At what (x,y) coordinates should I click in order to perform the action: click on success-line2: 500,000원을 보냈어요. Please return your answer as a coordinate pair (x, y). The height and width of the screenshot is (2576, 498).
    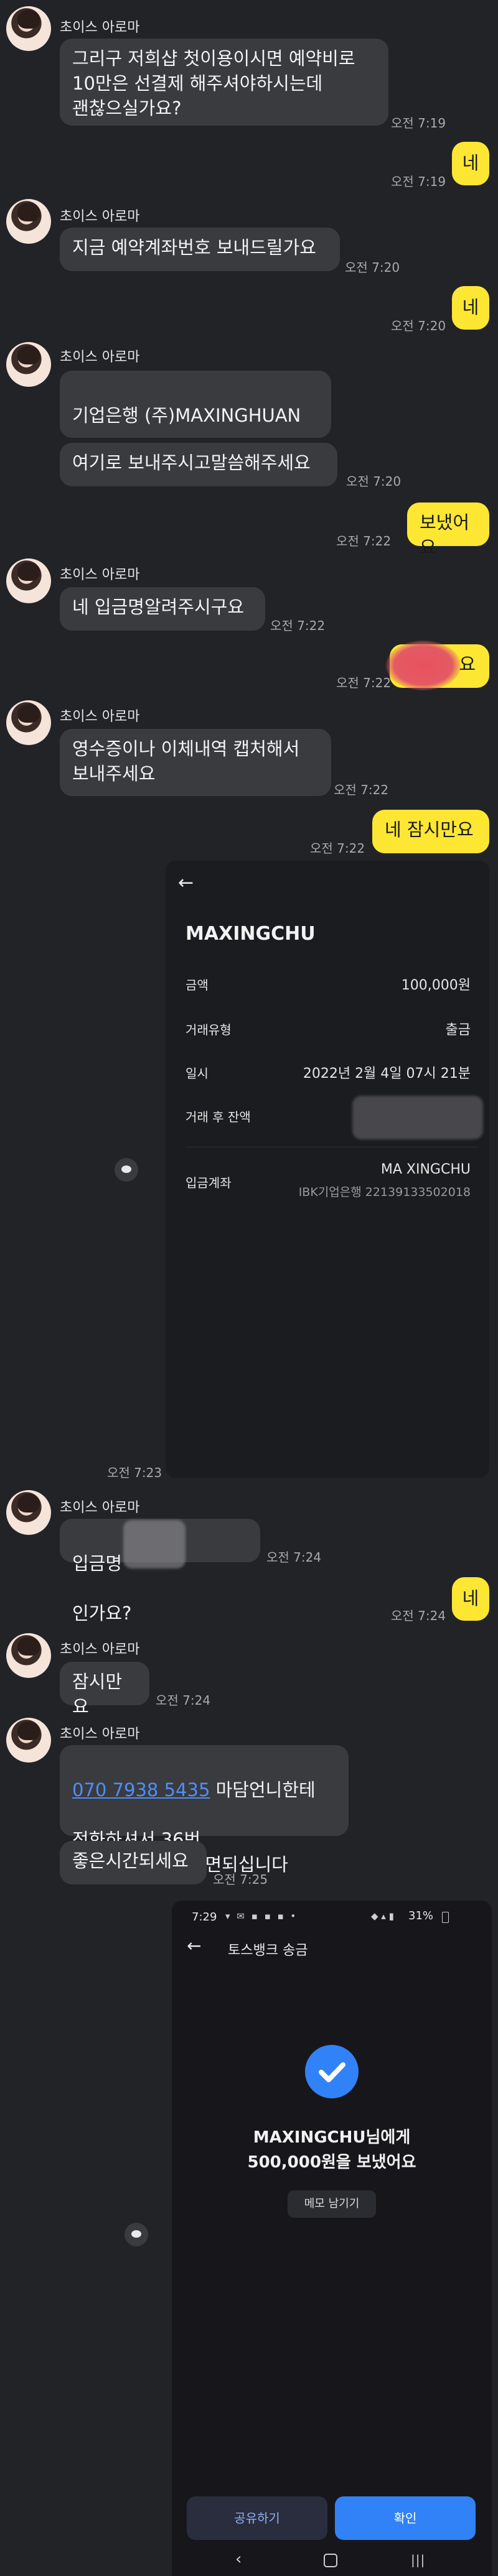
    Looking at the image, I should click on (332, 2162).